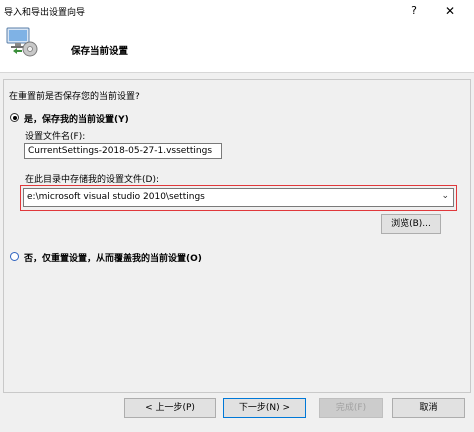  What do you see at coordinates (264, 408) in the screenshot?
I see `next-button: 下一步(N) >` at bounding box center [264, 408].